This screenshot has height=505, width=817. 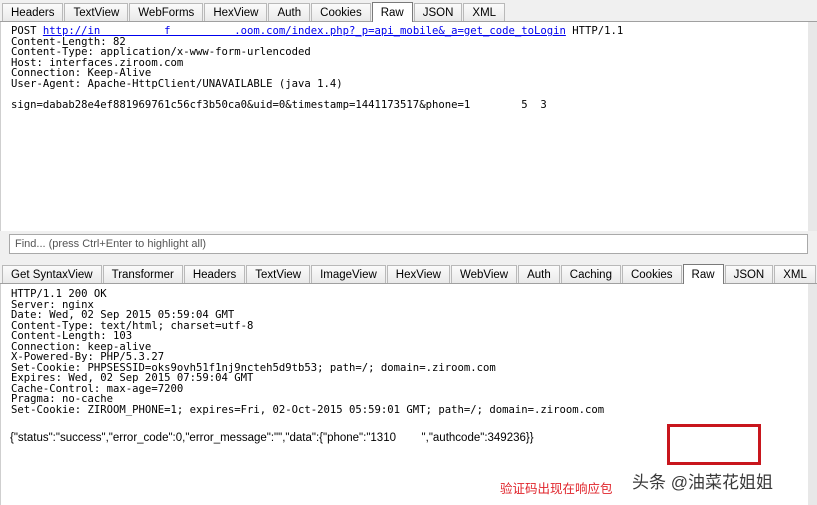 What do you see at coordinates (348, 274) in the screenshot?
I see `response-tab-imageview: ImageView` at bounding box center [348, 274].